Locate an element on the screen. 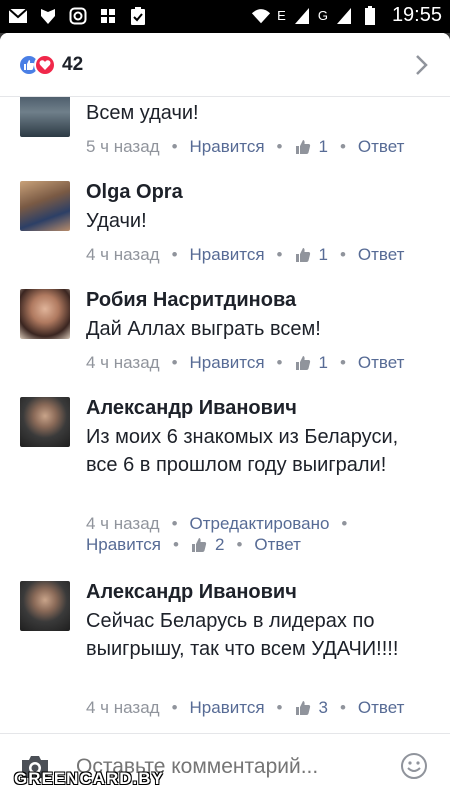 This screenshot has width=450, height=800. mail-icon is located at coordinates (18, 16).